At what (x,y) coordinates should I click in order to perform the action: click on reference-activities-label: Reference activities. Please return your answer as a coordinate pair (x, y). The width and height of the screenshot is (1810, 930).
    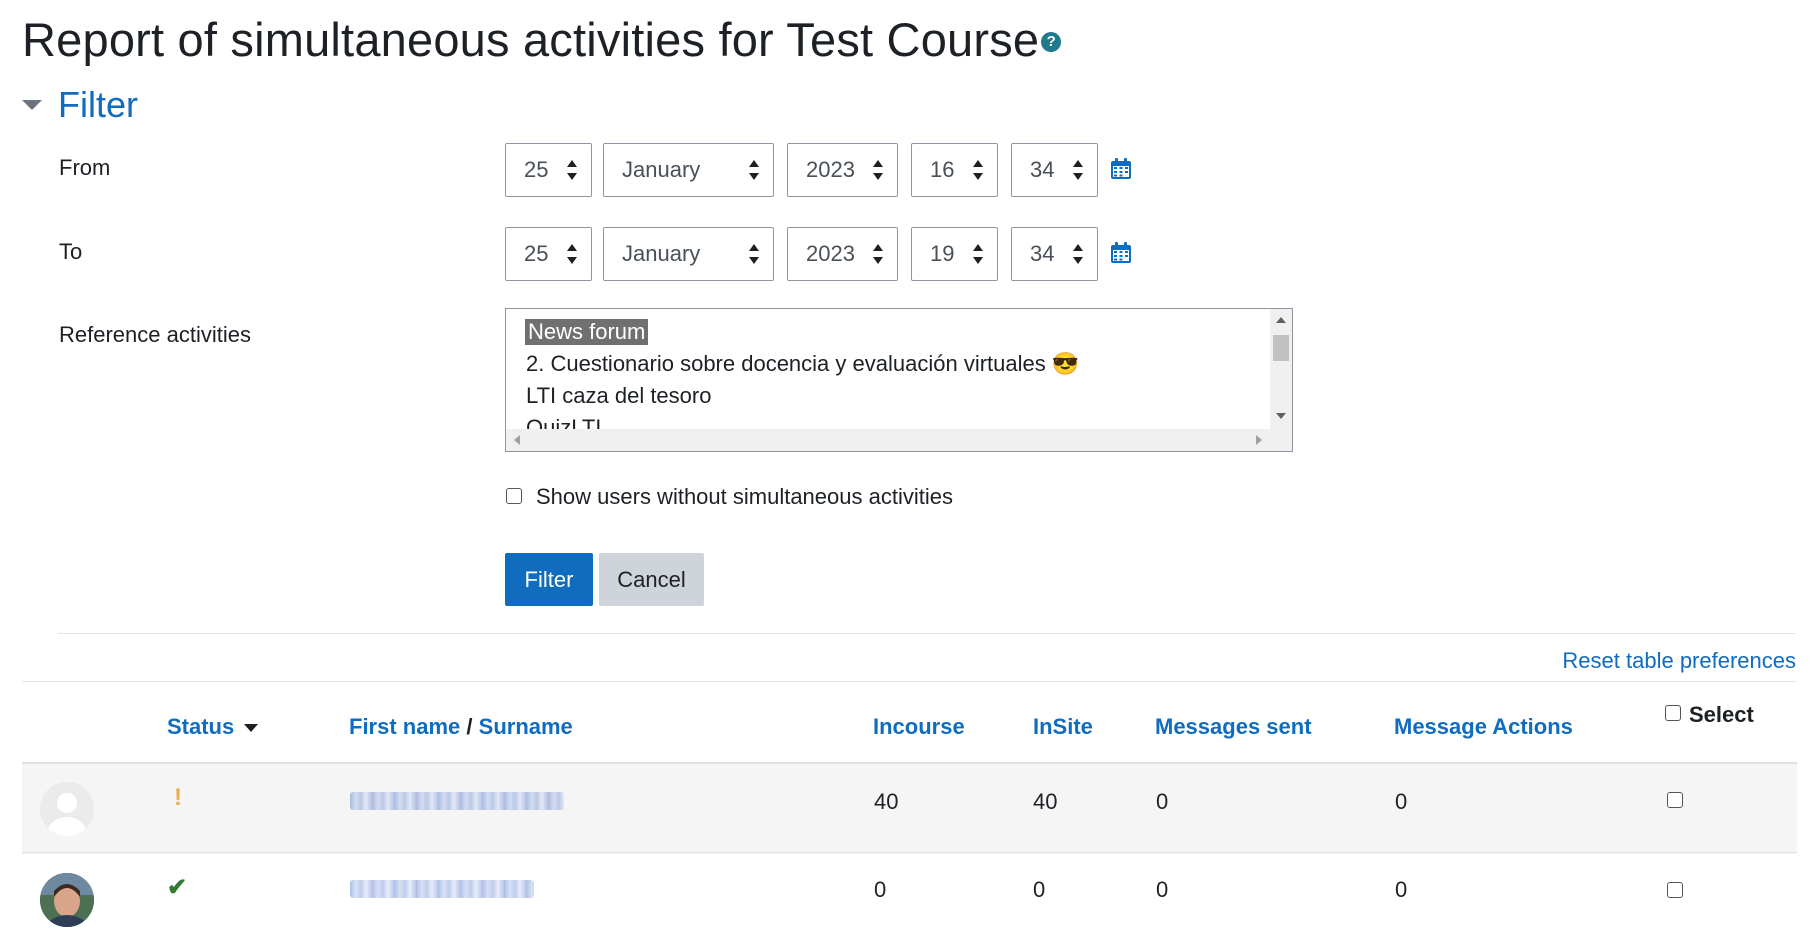
    Looking at the image, I should click on (155, 334).